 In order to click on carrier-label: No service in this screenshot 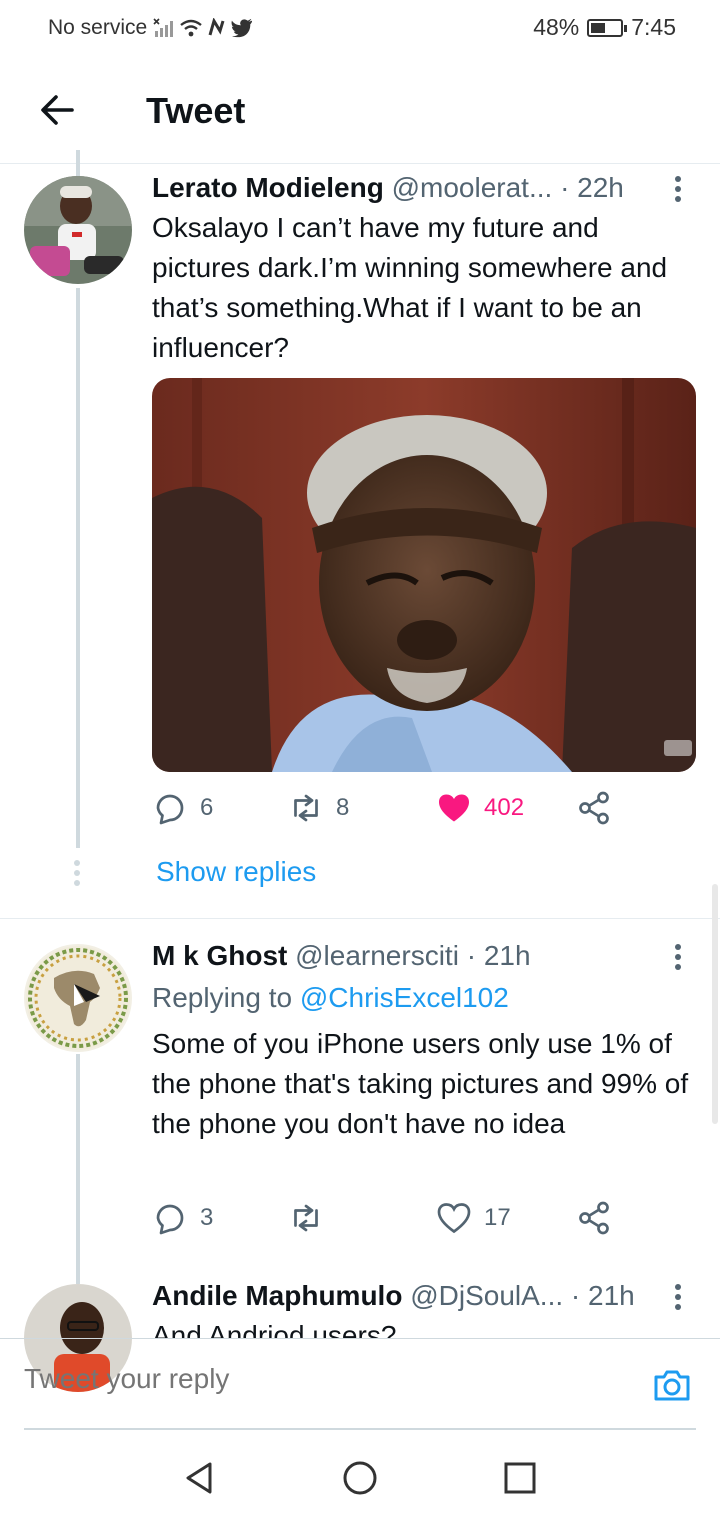, I will do `click(98, 27)`.